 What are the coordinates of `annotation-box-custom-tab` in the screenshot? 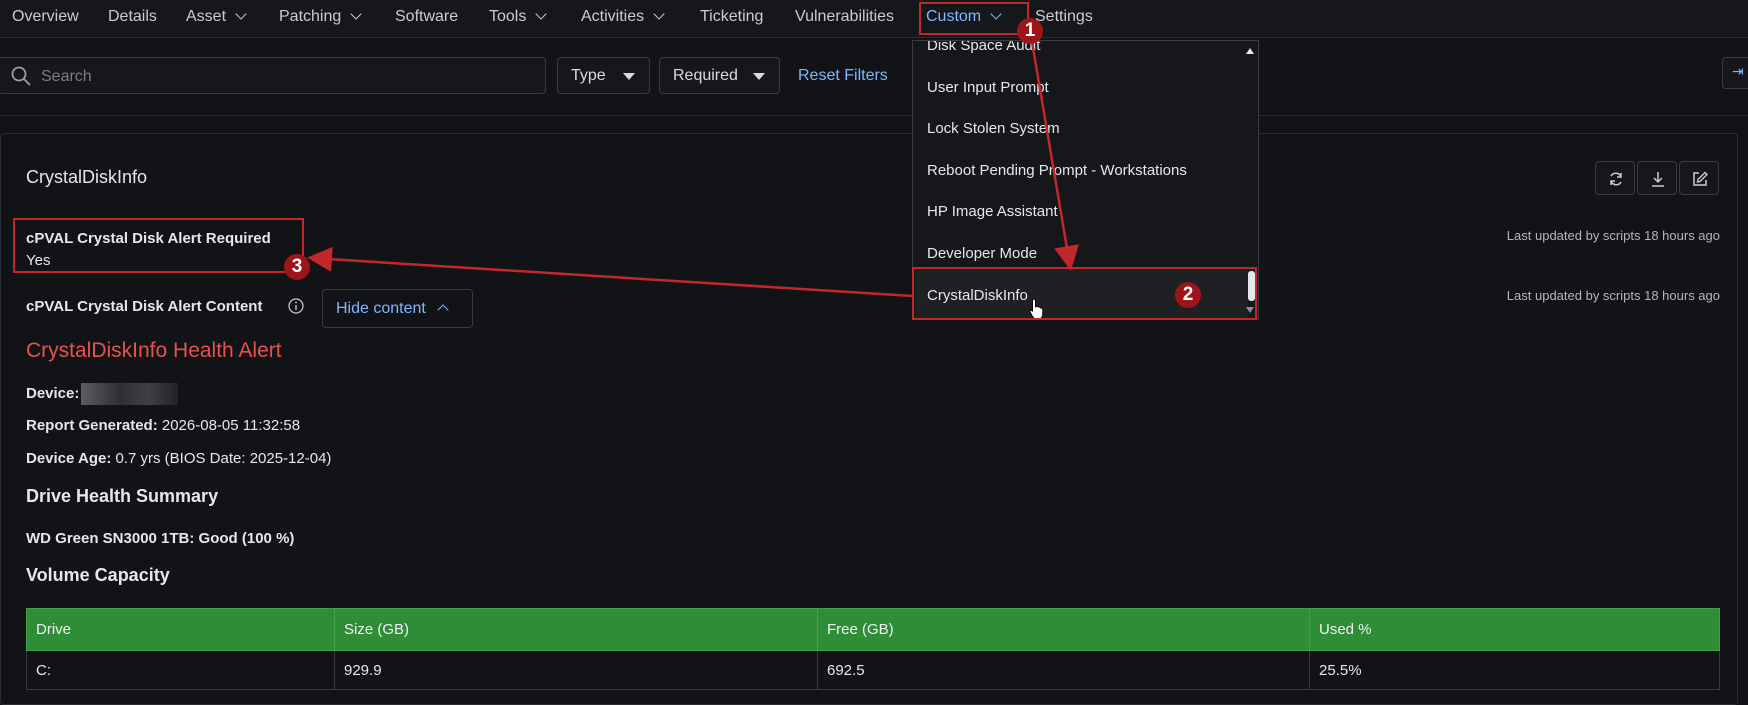 It's located at (974, 18).